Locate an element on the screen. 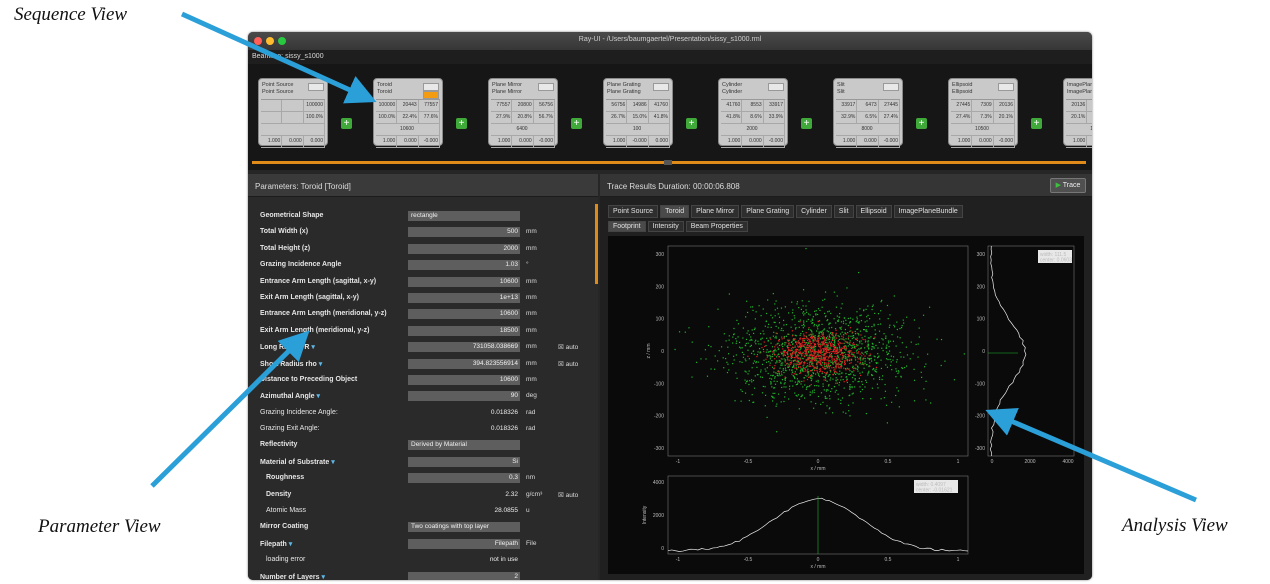  parameter-value: 18500 is located at coordinates (464, 330).